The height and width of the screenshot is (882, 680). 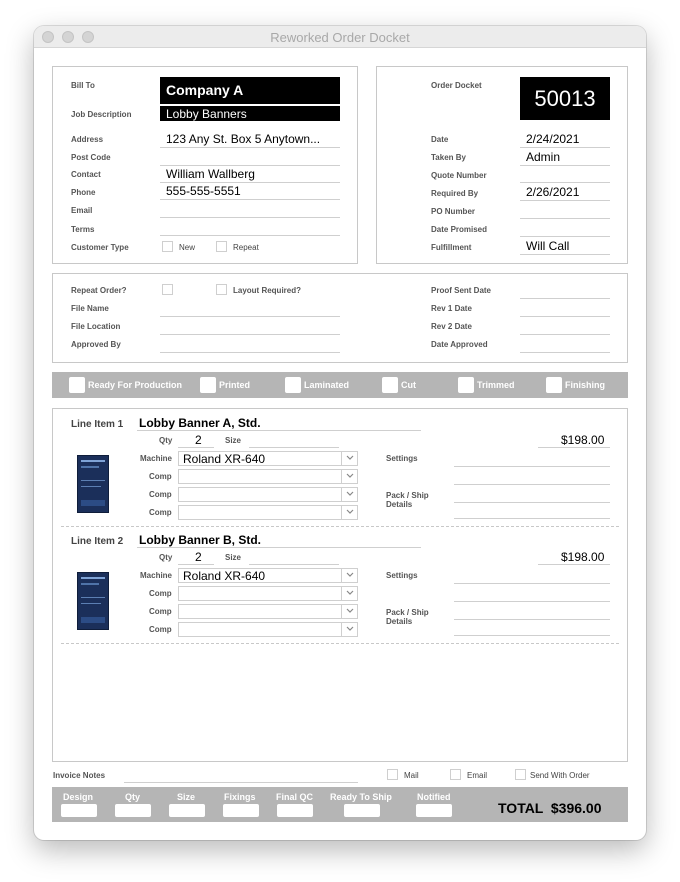 I want to click on repeat-order-checkbox, so click(x=167, y=289).